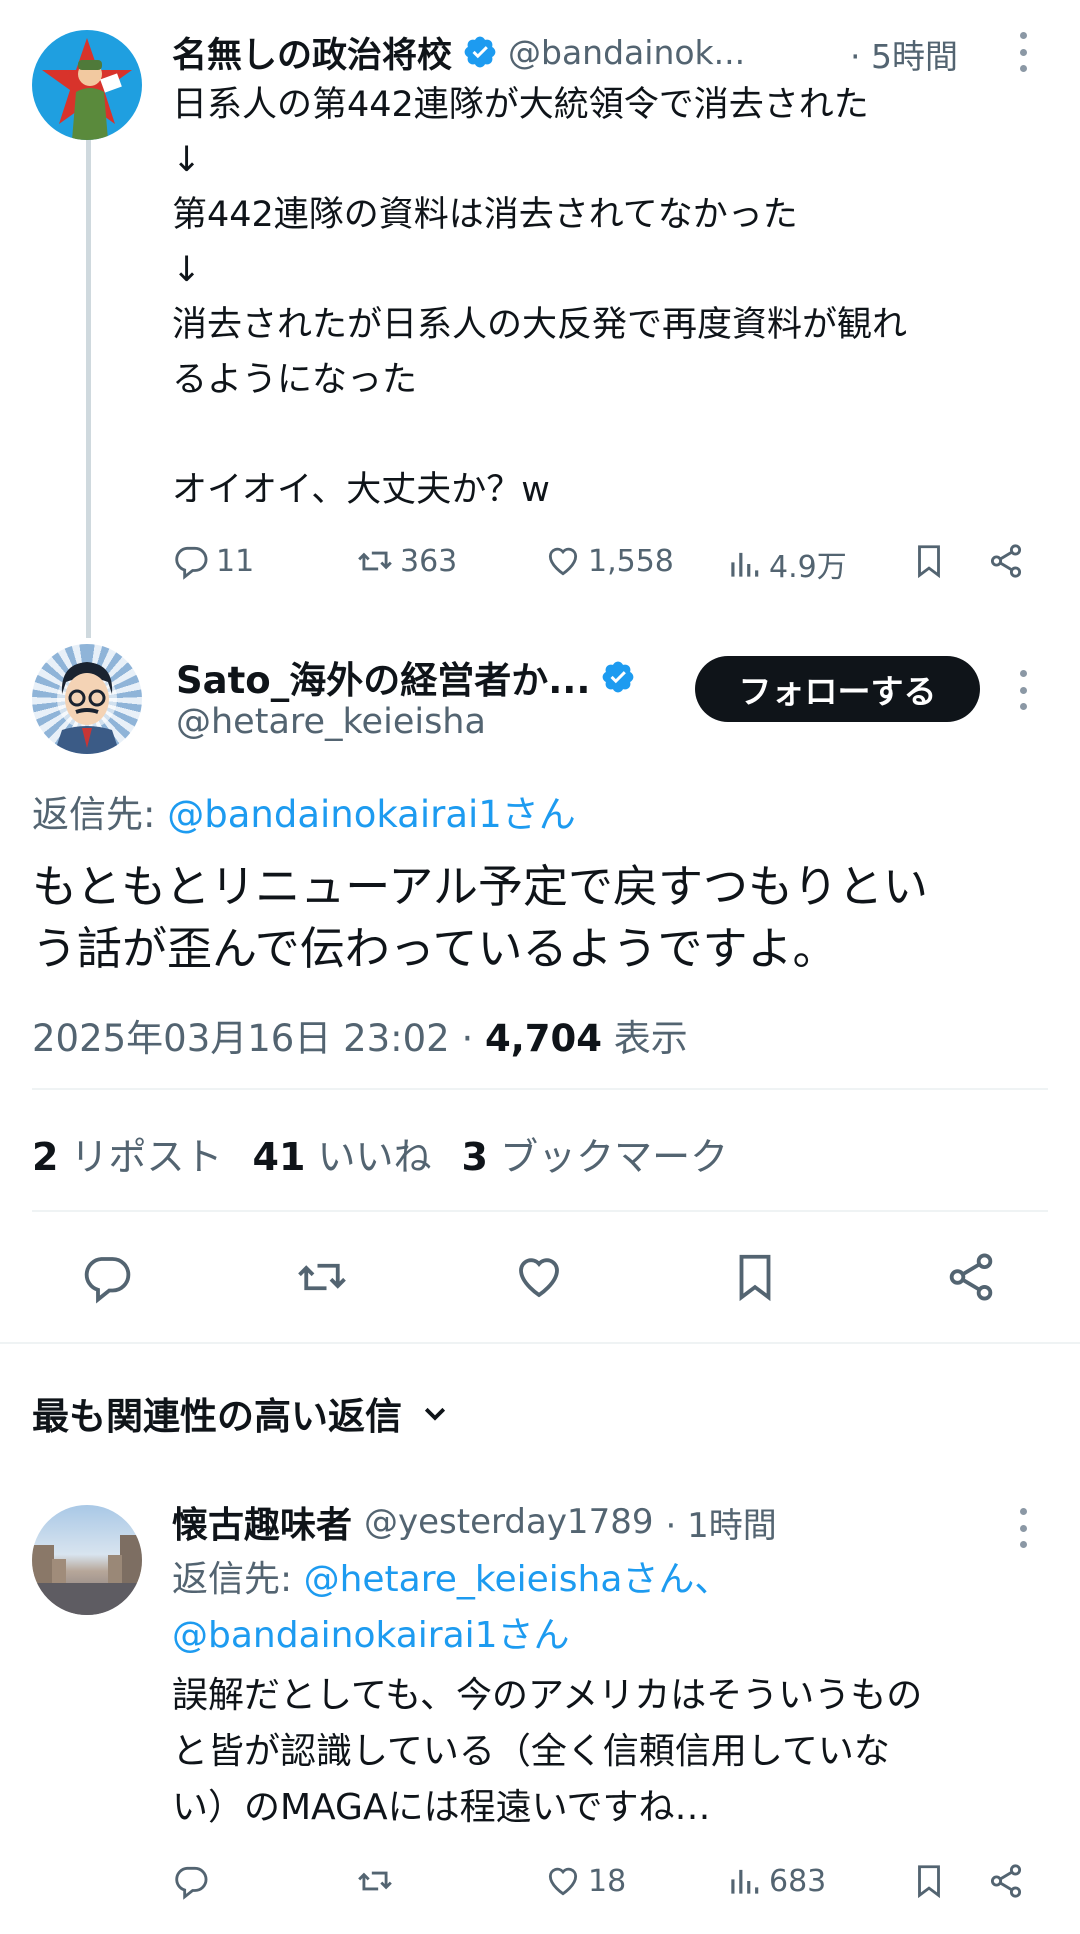  What do you see at coordinates (585, 1881) in the screenshot?
I see `like-button: 18` at bounding box center [585, 1881].